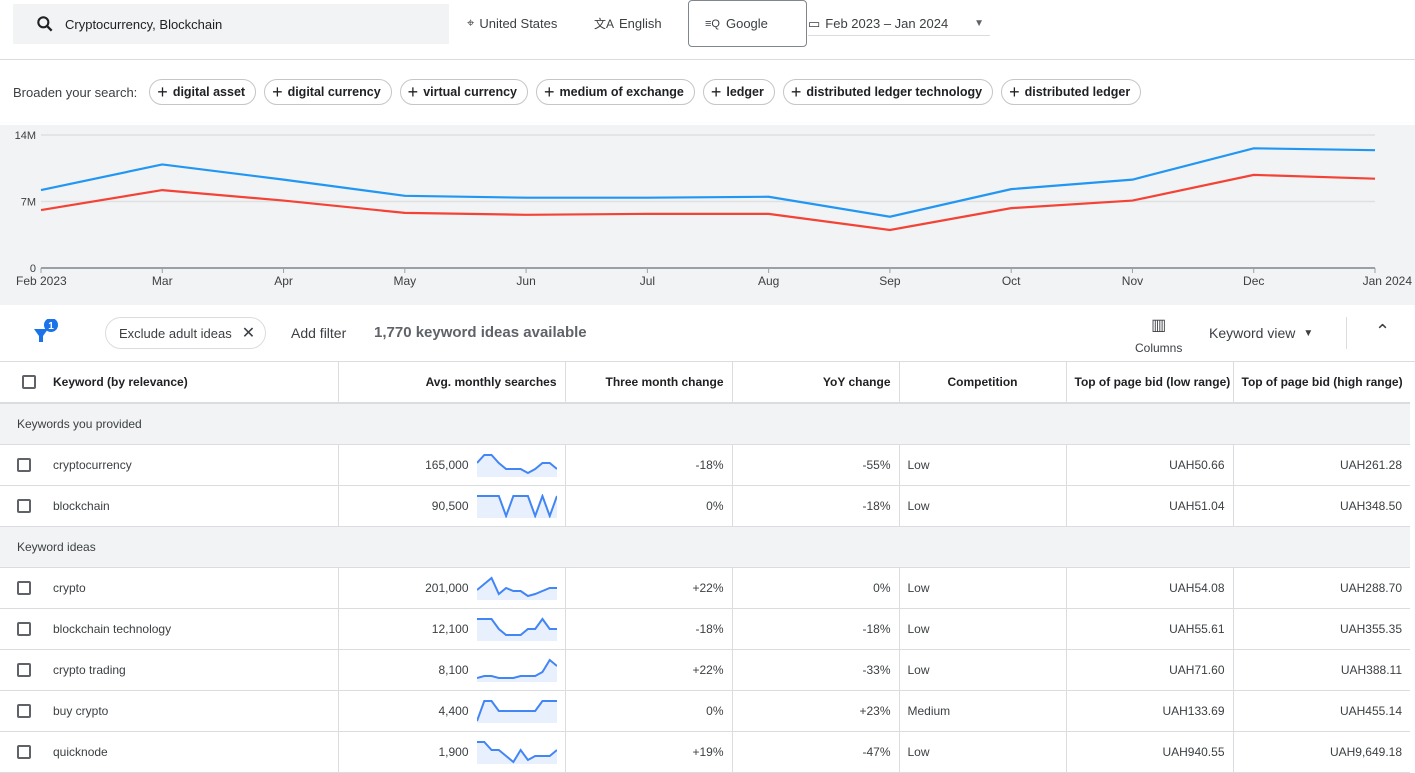  I want to click on high-bid-cell: UAH348.50, so click(1321, 506).